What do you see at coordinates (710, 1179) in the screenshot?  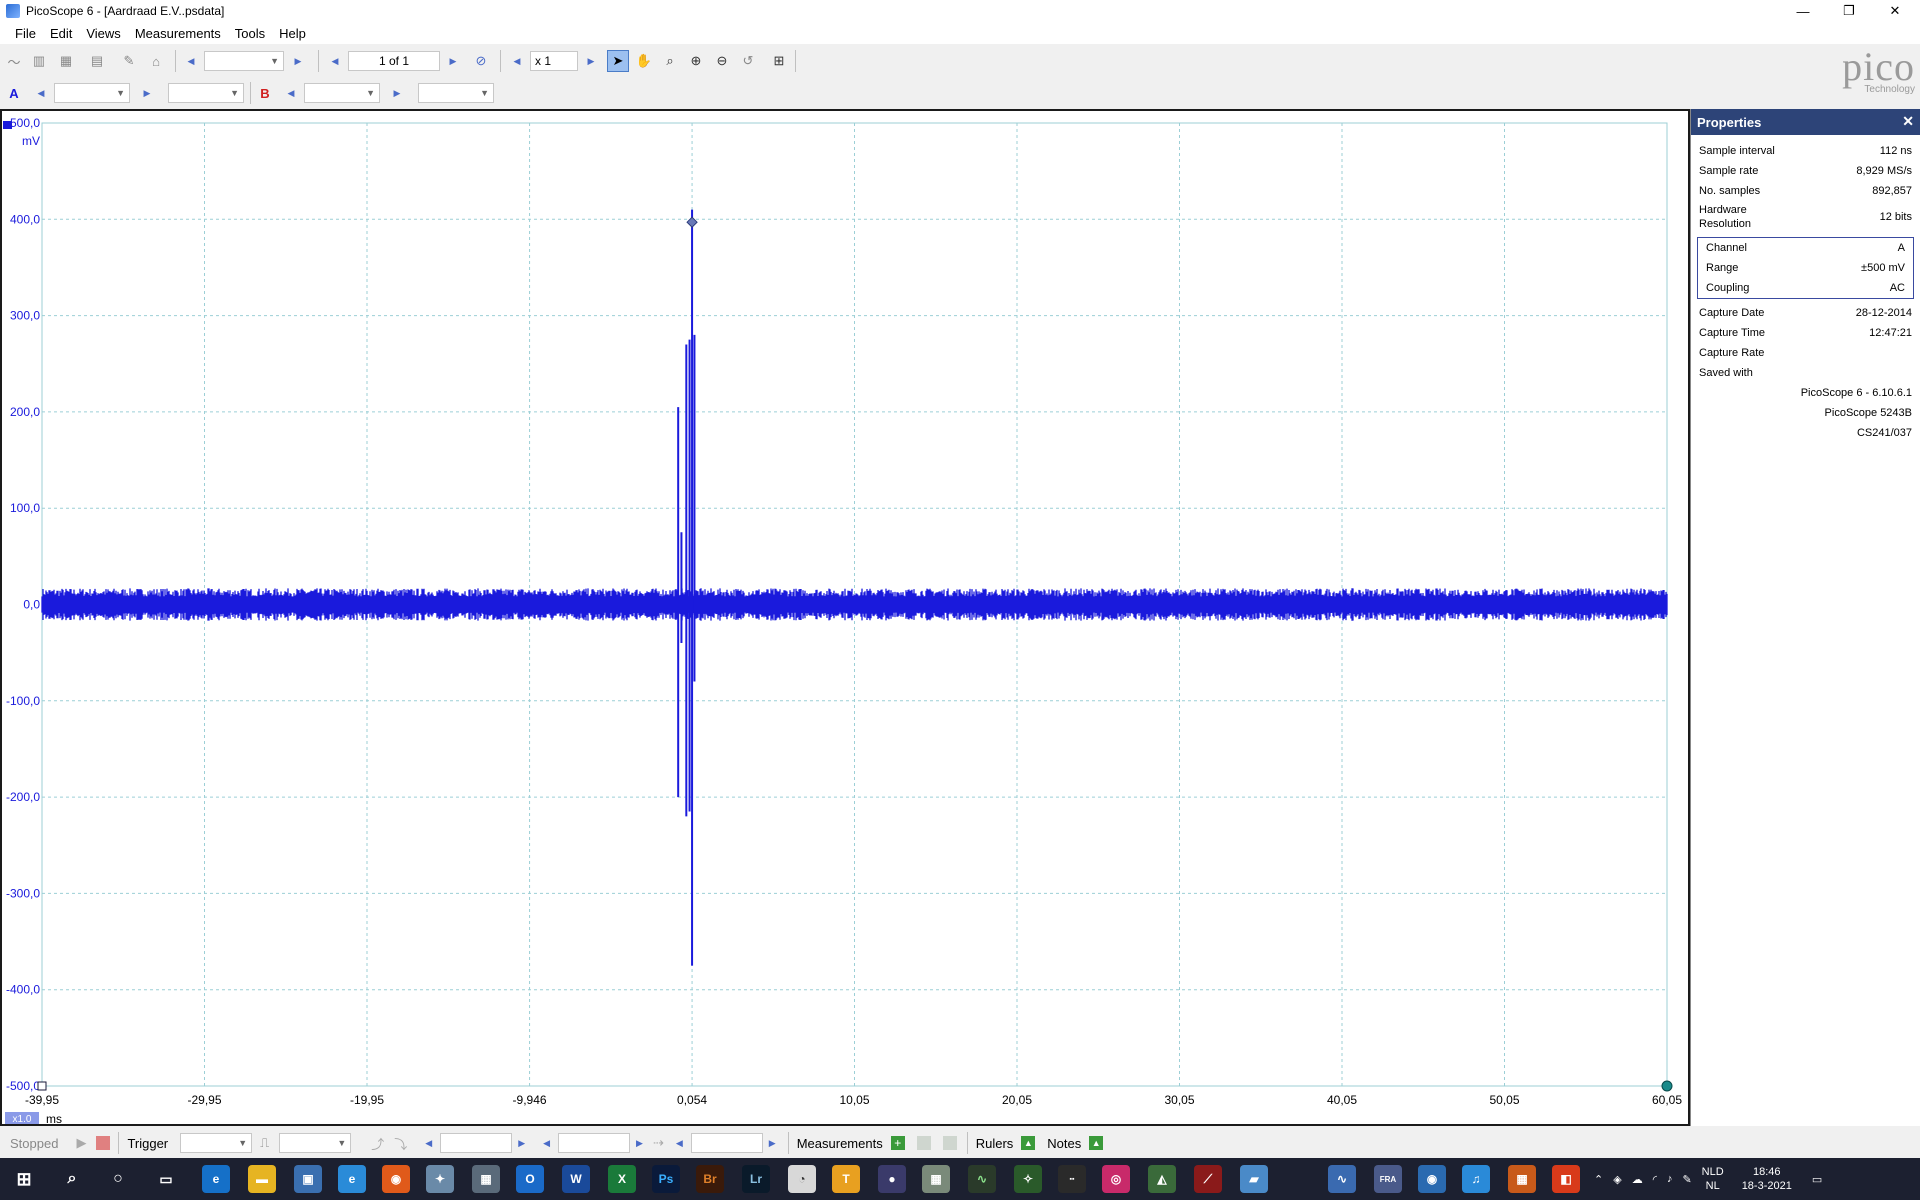 I see `bridge-icon: Br` at bounding box center [710, 1179].